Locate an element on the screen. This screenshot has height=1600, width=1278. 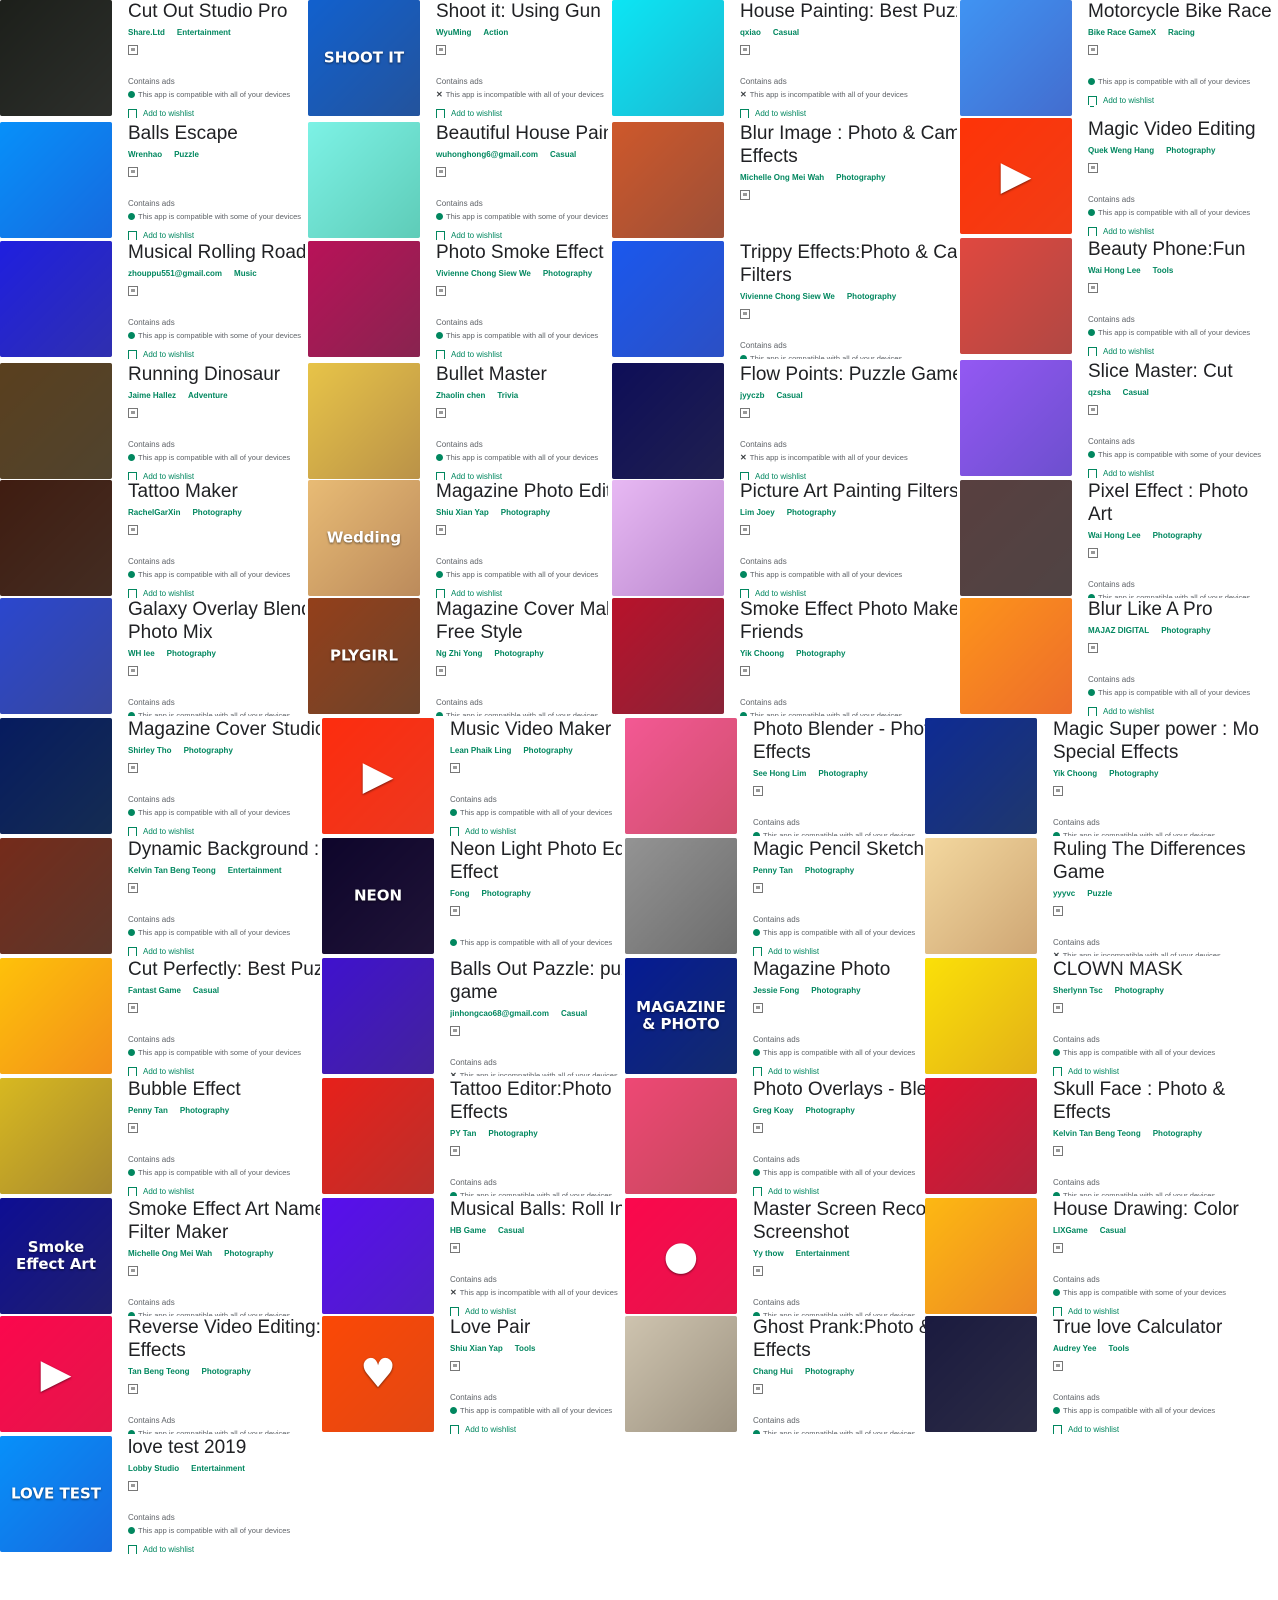
developer-link: qzsha is located at coordinates (1099, 392).